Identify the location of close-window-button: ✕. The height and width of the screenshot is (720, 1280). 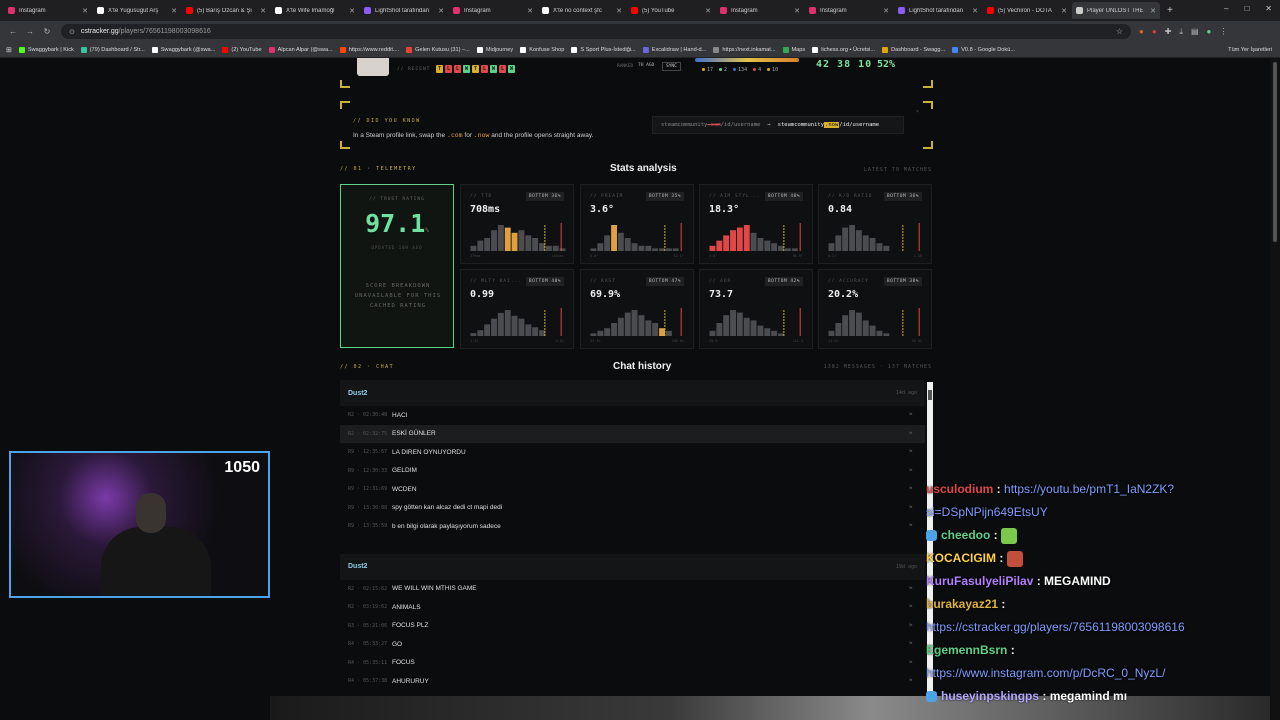
(1268, 8).